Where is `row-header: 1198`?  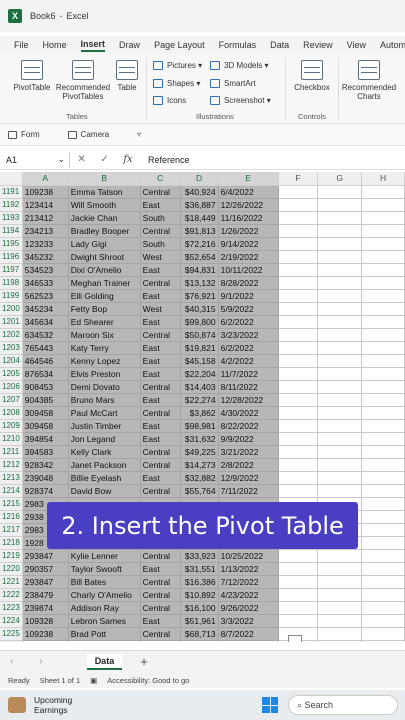 row-header: 1198 is located at coordinates (11, 283).